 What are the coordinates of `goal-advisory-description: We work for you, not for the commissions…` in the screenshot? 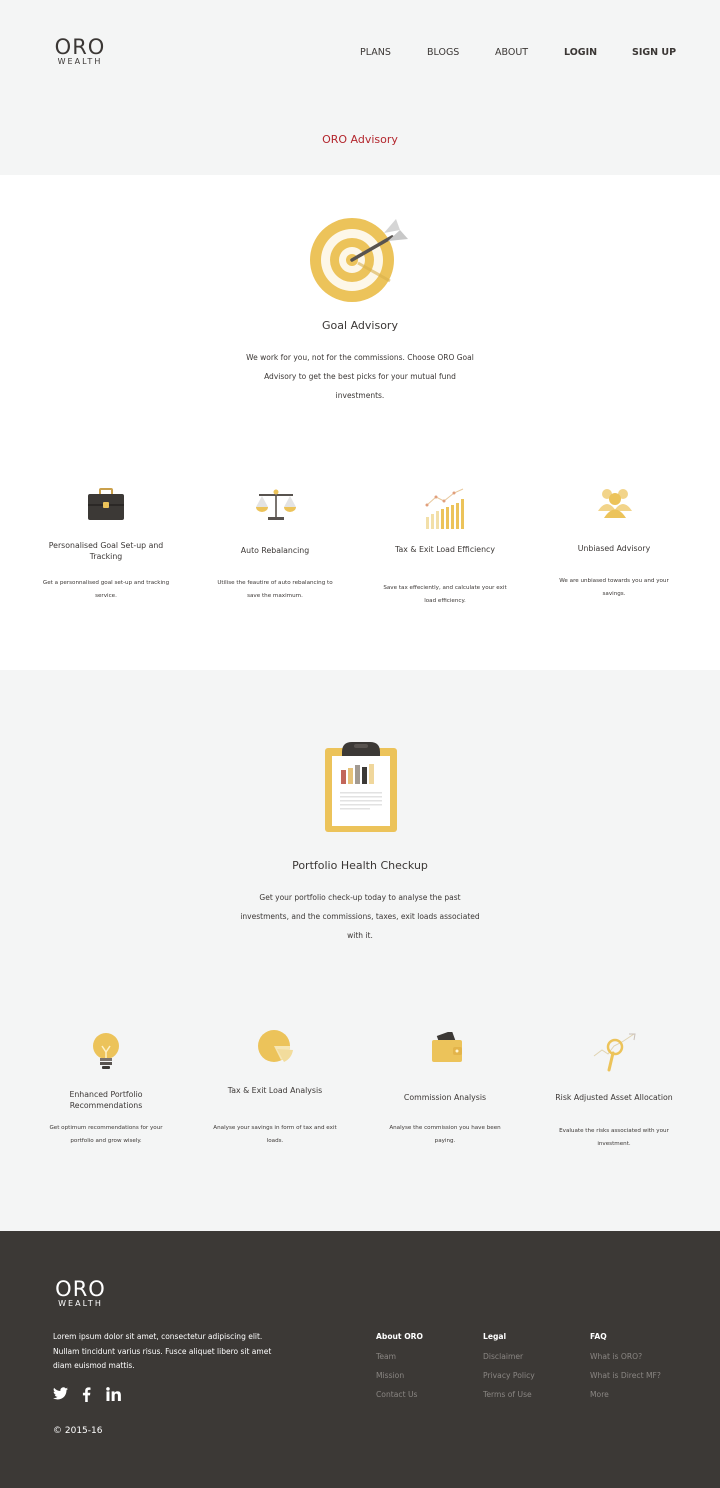 It's located at (360, 376).